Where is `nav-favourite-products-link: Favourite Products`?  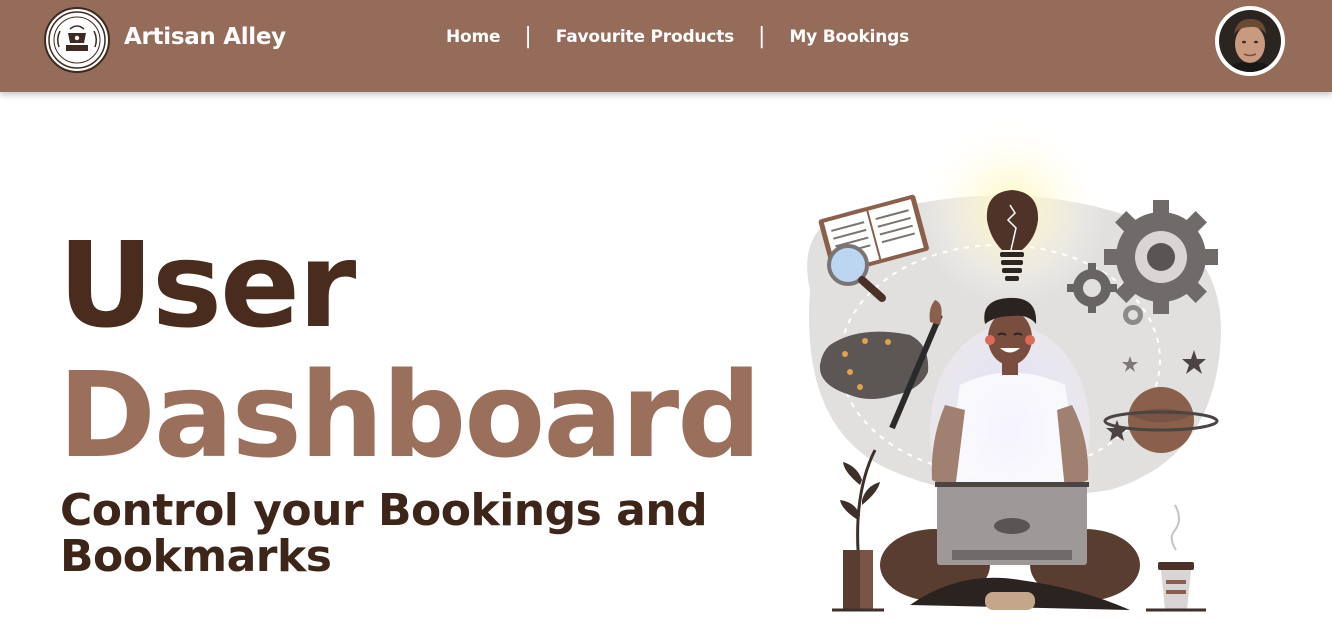 nav-favourite-products-link: Favourite Products is located at coordinates (645, 37).